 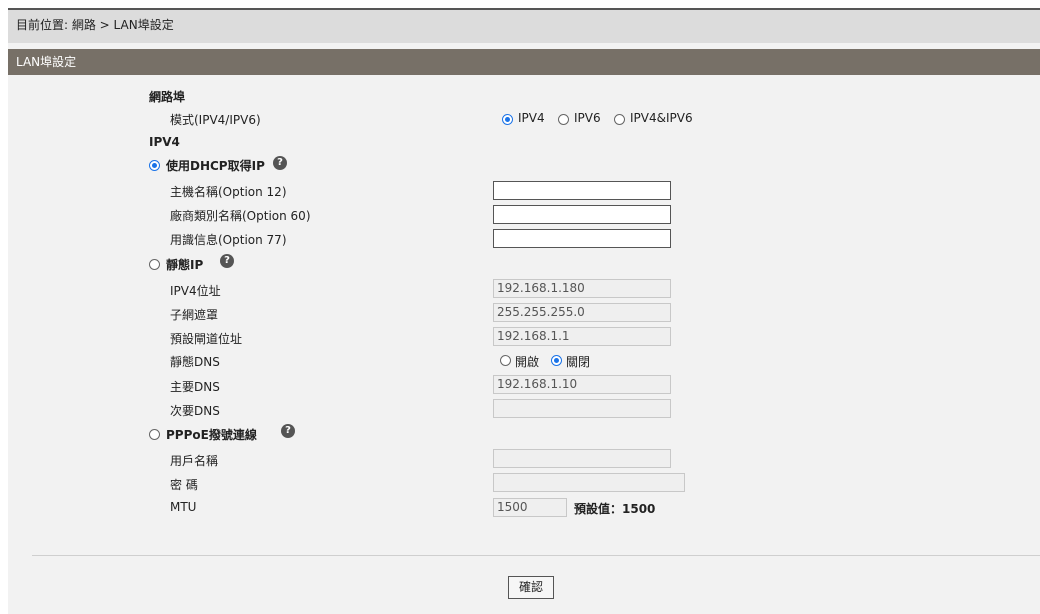 I want to click on static-ip-label: 靜態IP, so click(x=185, y=265).